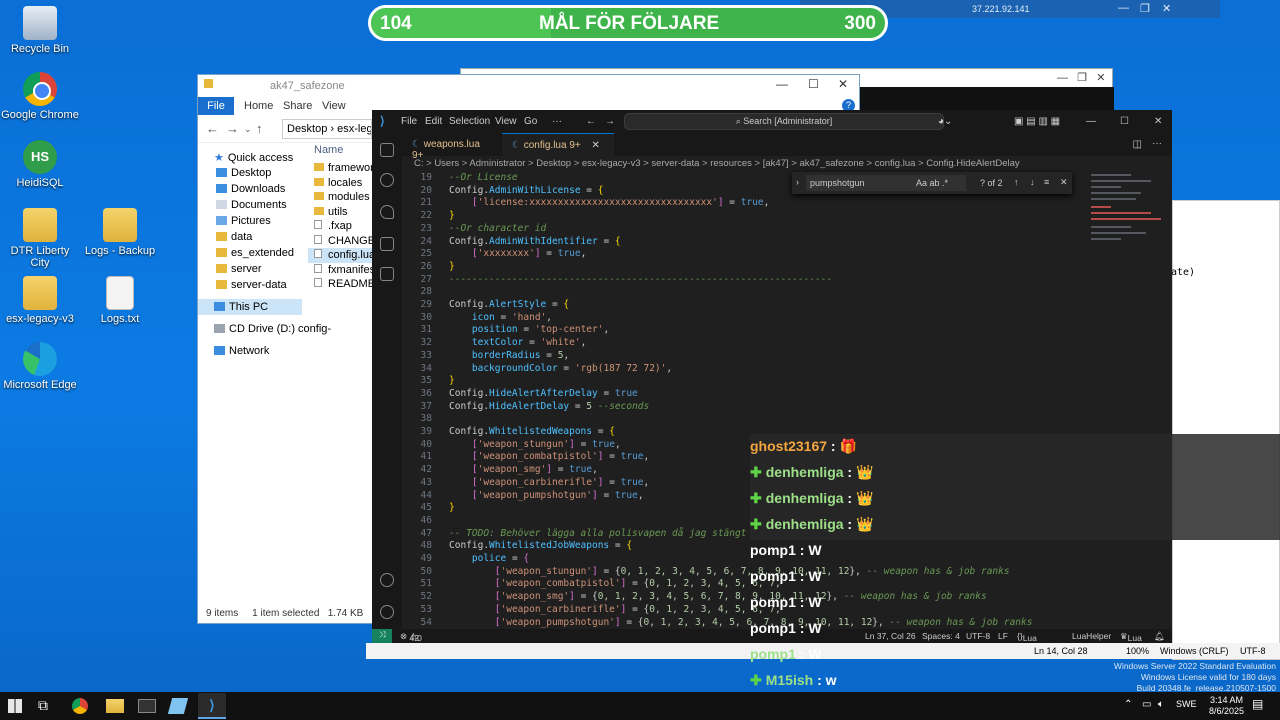 The height and width of the screenshot is (720, 1280). I want to click on code-line: --Or character id, so click(497, 228).